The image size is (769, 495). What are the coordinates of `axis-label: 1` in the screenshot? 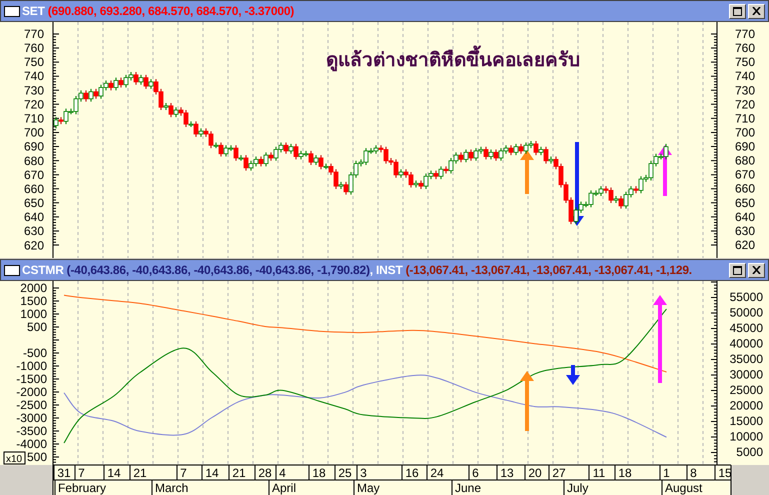 It's located at (666, 473).